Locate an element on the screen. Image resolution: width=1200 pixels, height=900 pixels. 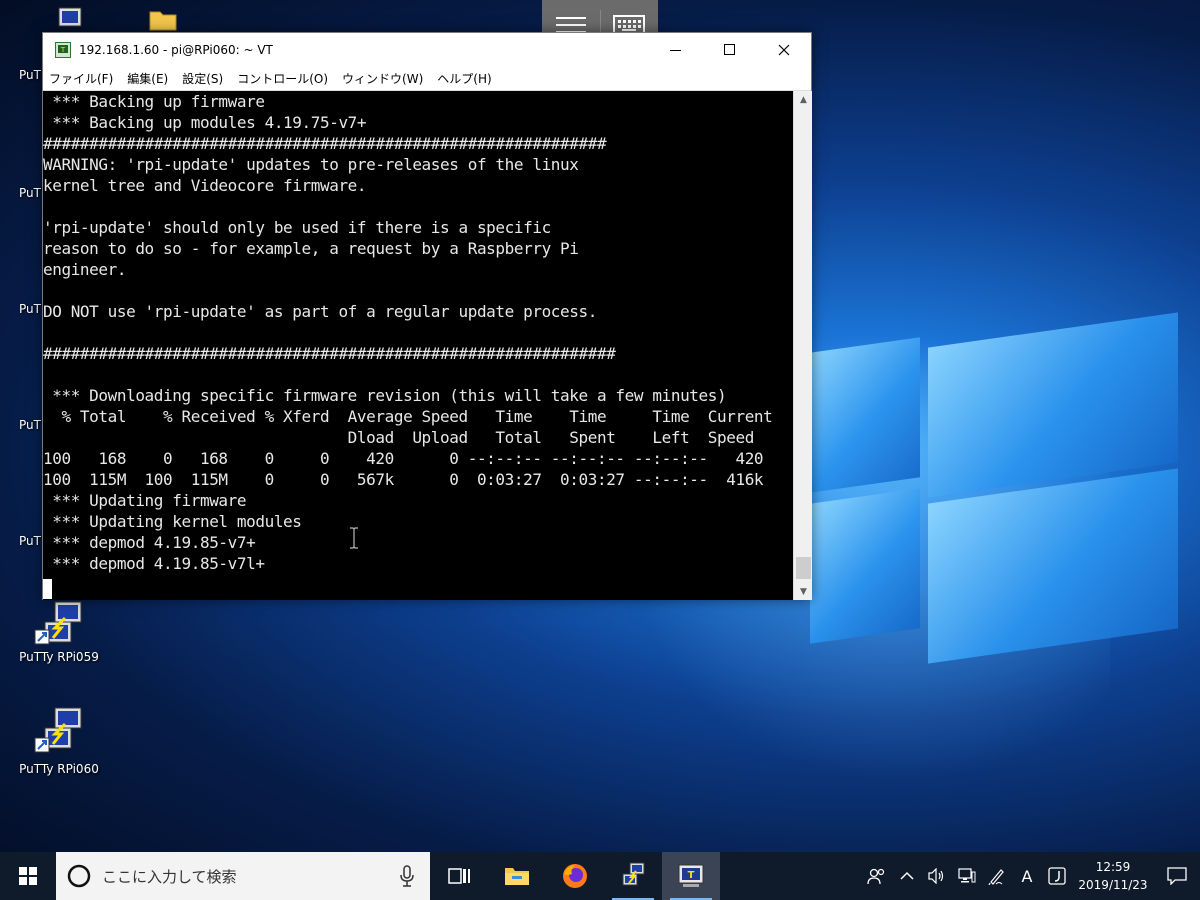
volume-button is located at coordinates (937, 876).